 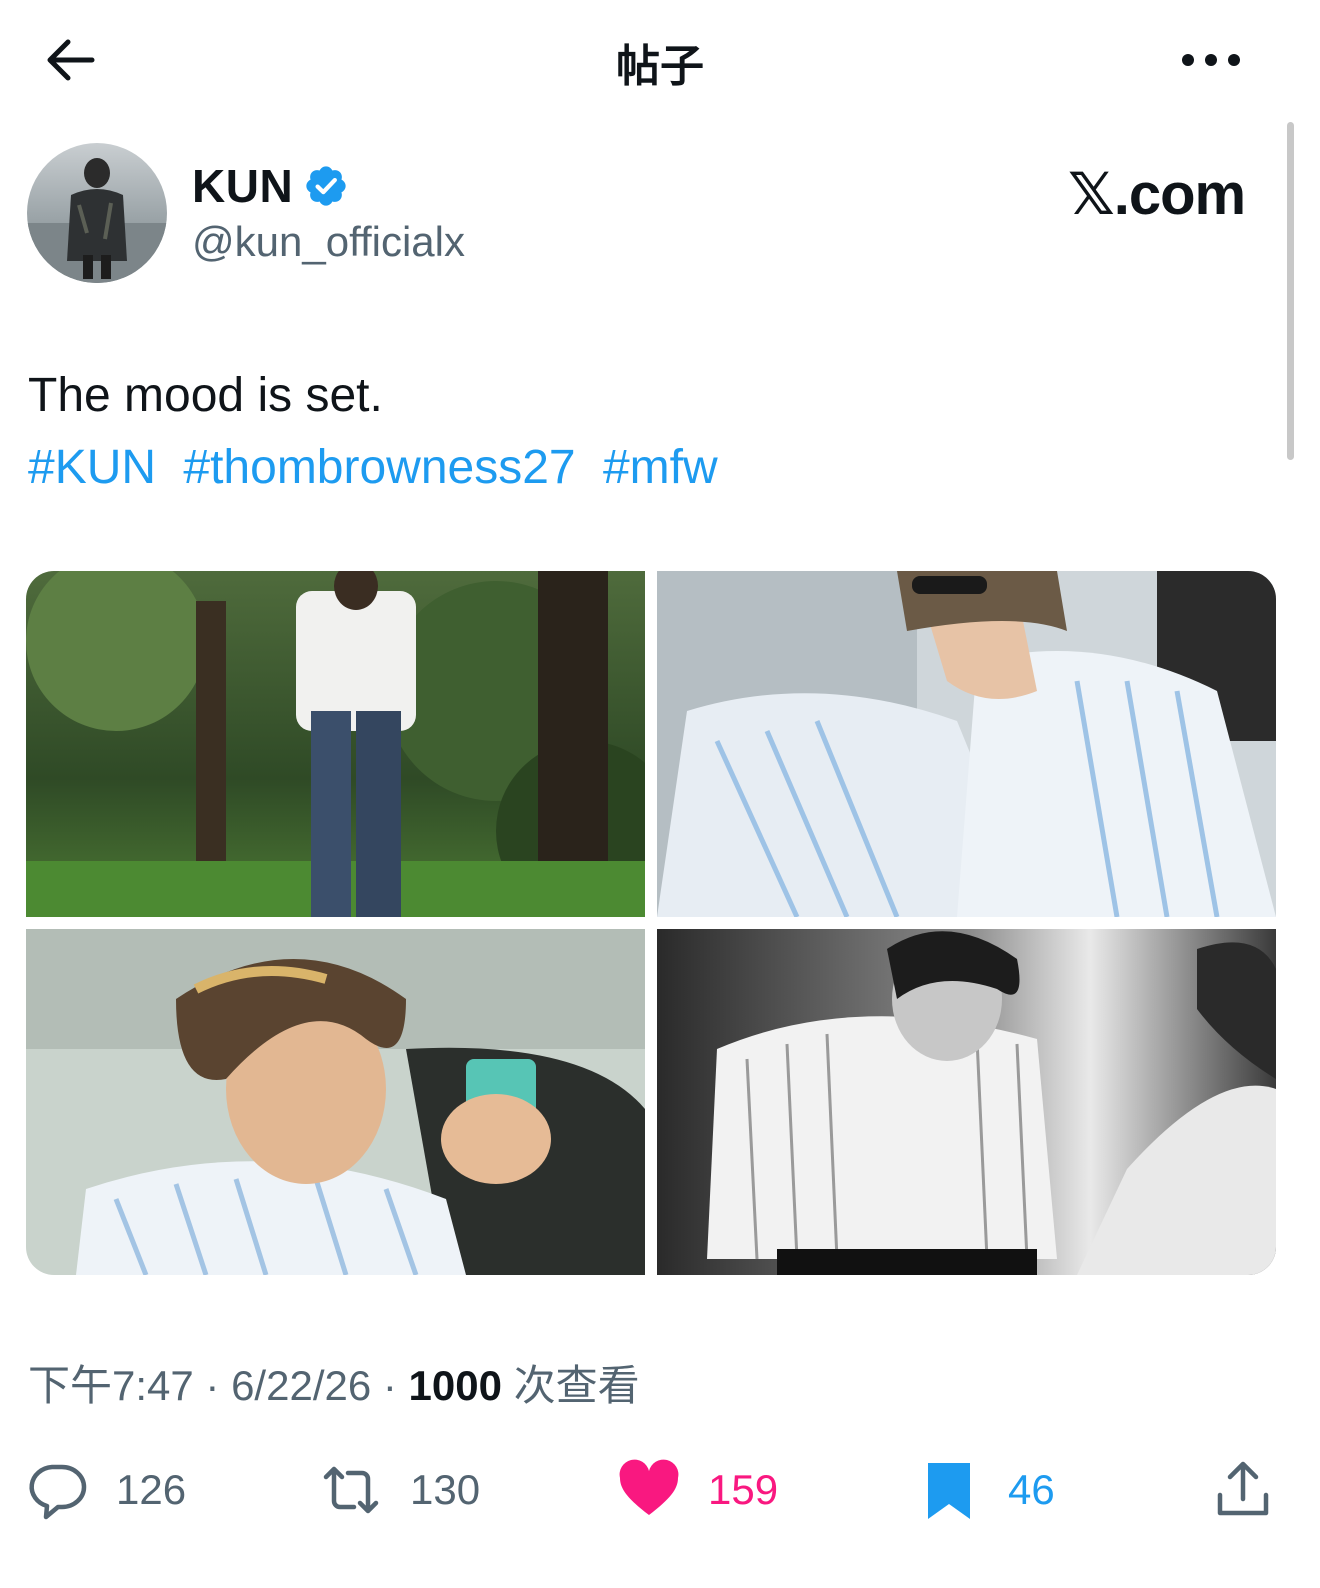 I want to click on action-bar: 126 130 159 46, so click(x=660, y=1490).